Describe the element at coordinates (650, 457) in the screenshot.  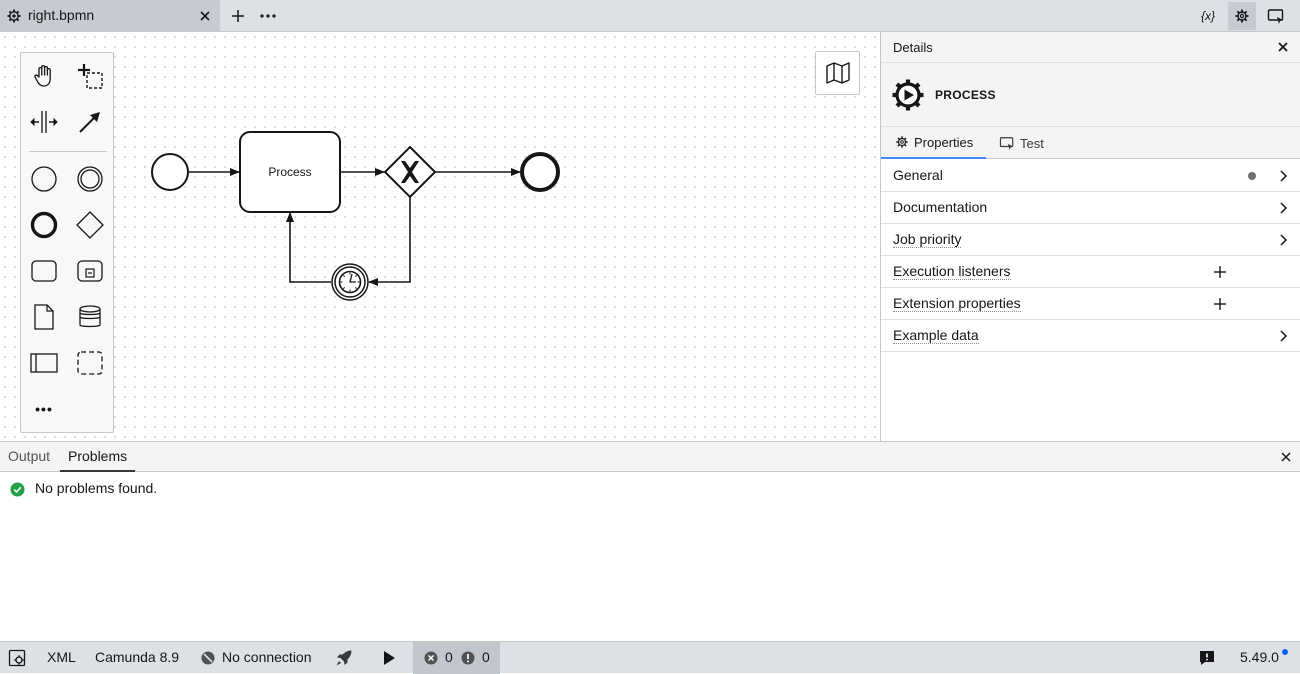
I see `bottom-panel-tabs: Output Problems` at that location.